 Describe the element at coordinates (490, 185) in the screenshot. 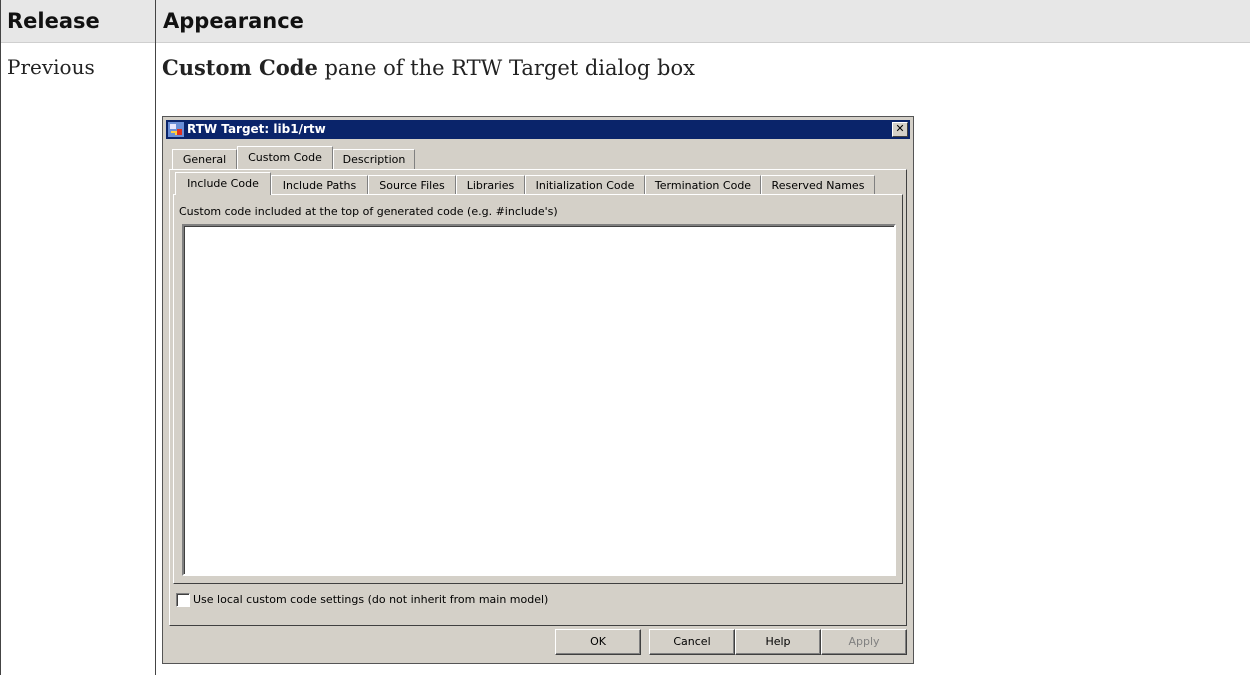

I see `subtab-libraries: Libraries` at that location.